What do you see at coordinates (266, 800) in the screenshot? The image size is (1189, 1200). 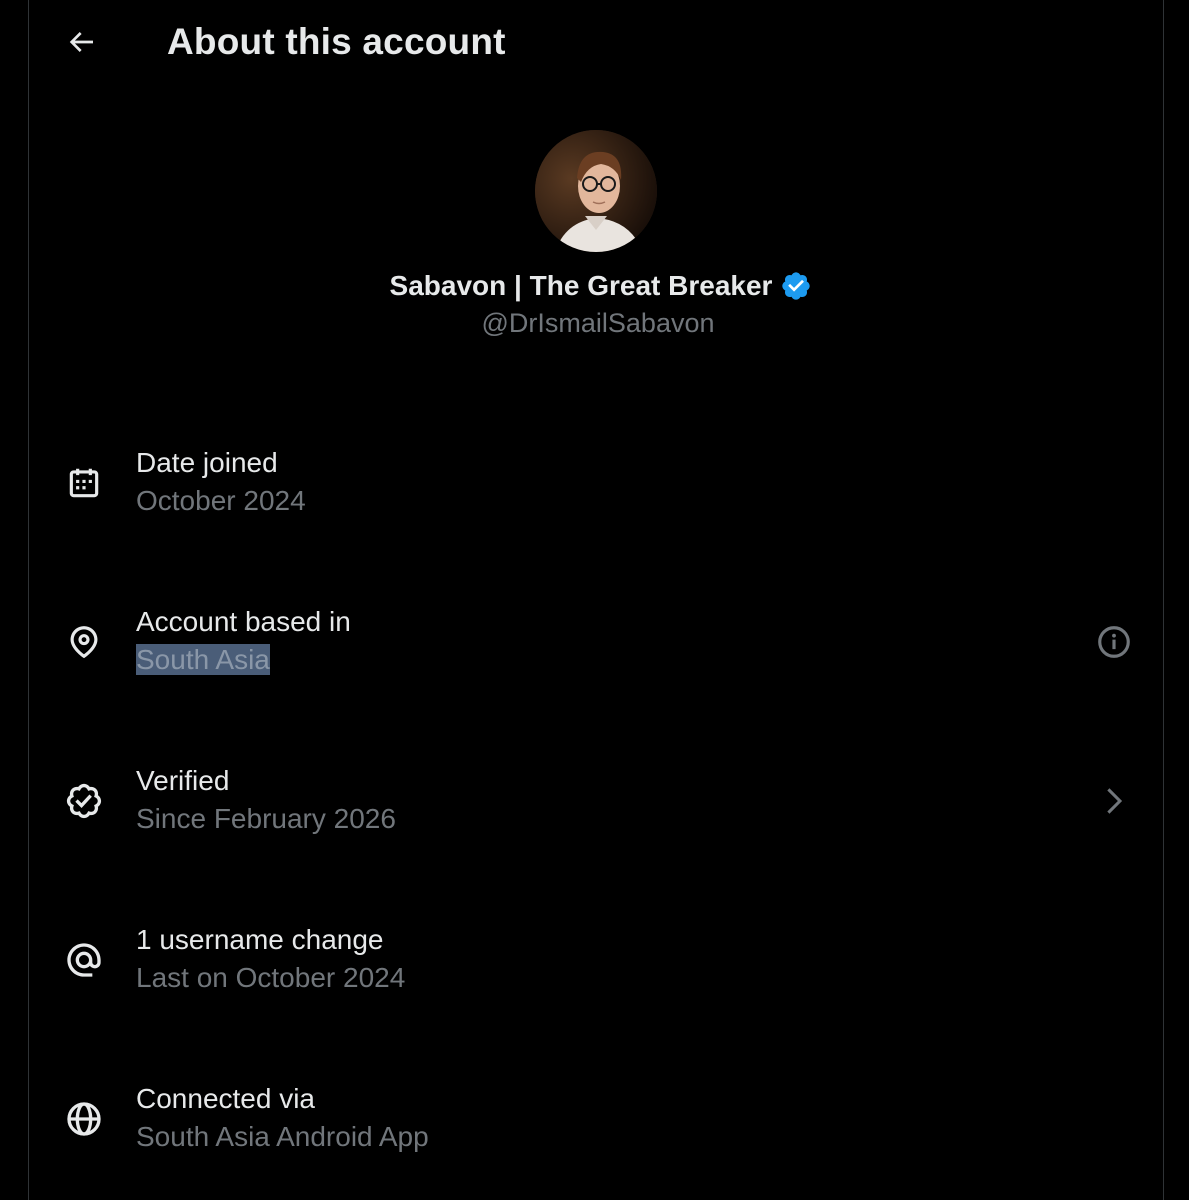 I see `verified-text: Verified Since February 2026` at bounding box center [266, 800].